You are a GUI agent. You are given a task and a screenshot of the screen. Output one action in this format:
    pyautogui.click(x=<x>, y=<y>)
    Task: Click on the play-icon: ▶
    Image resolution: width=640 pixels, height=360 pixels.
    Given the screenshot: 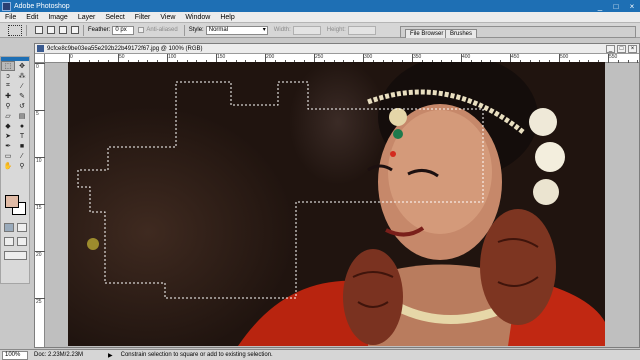 What is the action you would take?
    pyautogui.click(x=110, y=355)
    